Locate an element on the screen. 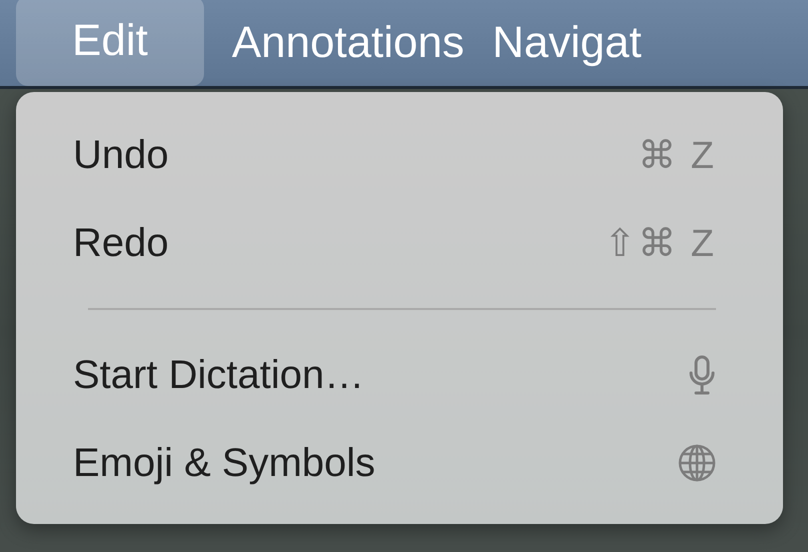  menu-item: Emoji & Symbols is located at coordinates (224, 463).